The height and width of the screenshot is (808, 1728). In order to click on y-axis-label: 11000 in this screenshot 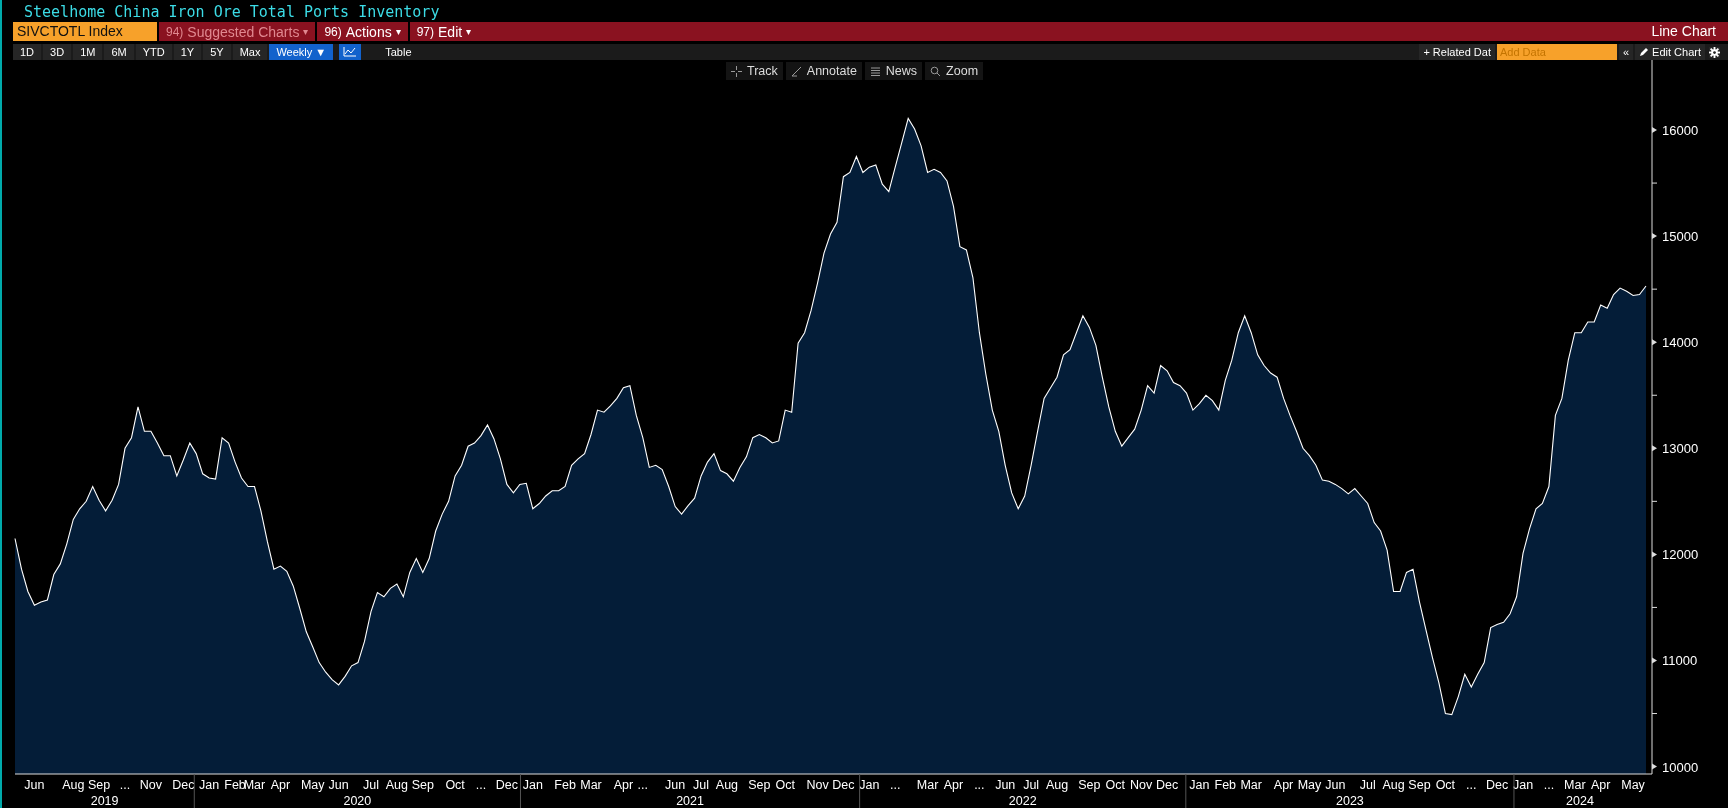, I will do `click(1680, 661)`.